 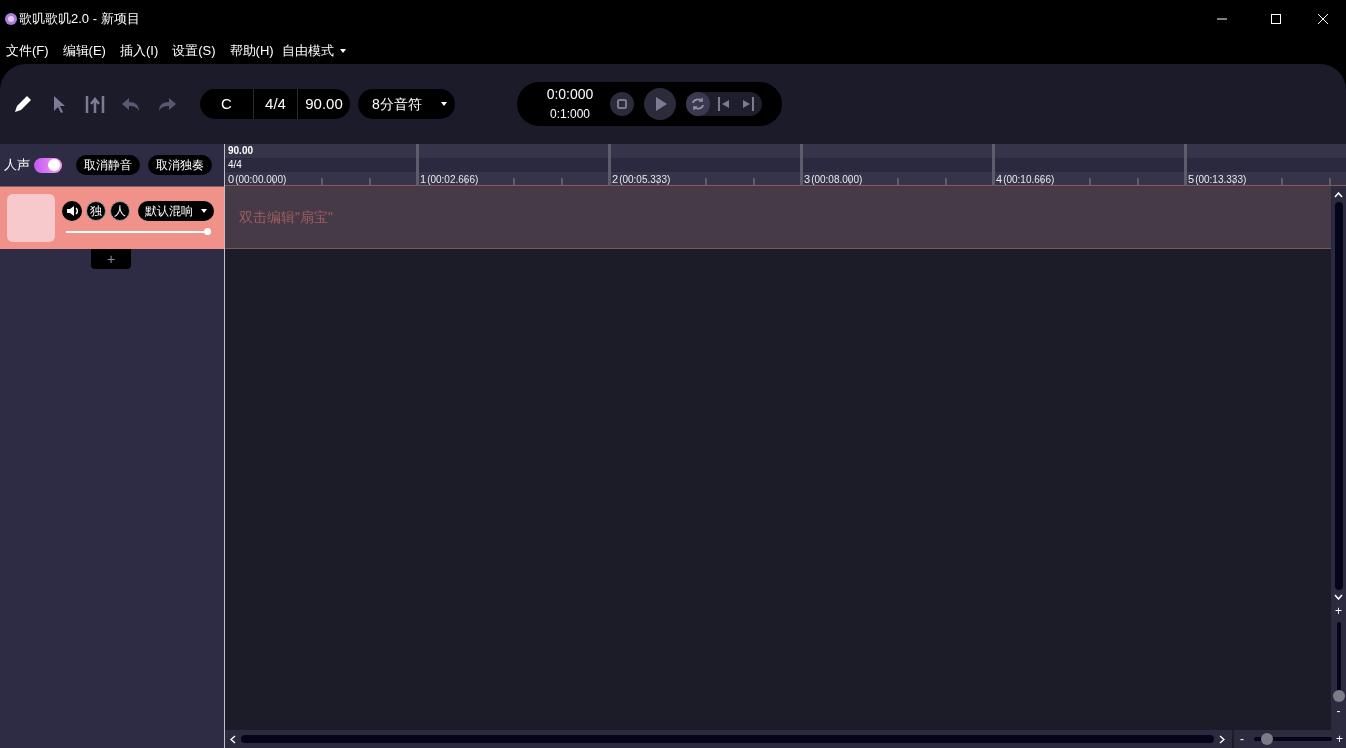 I want to click on measure-number: 0, so click(x=231, y=179).